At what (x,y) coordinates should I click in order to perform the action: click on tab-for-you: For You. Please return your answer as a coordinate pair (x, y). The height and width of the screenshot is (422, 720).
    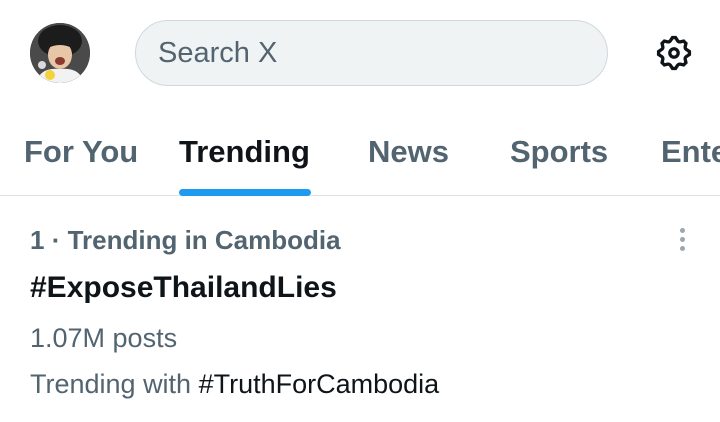
    Looking at the image, I should click on (81, 153).